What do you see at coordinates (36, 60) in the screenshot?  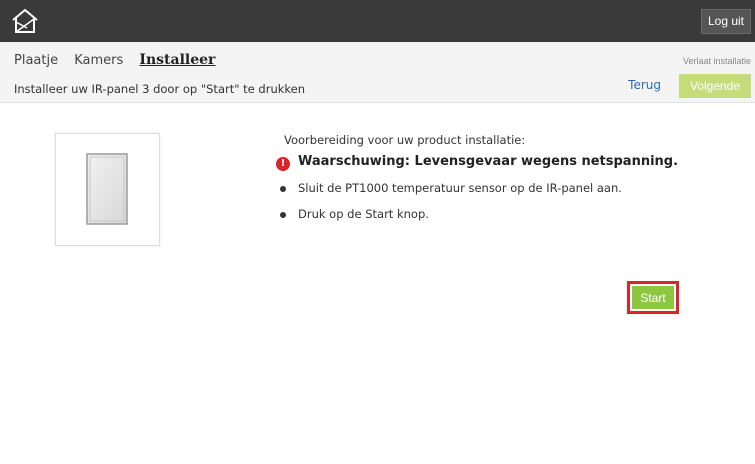 I see `tab-plaatje: Plaatje` at bounding box center [36, 60].